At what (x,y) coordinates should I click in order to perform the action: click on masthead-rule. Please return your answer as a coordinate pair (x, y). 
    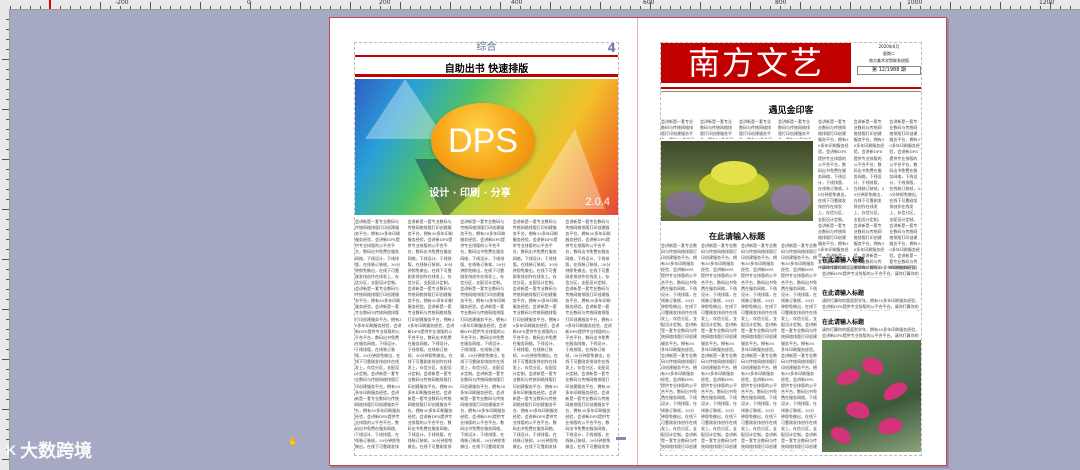
    Looking at the image, I should click on (791, 88).